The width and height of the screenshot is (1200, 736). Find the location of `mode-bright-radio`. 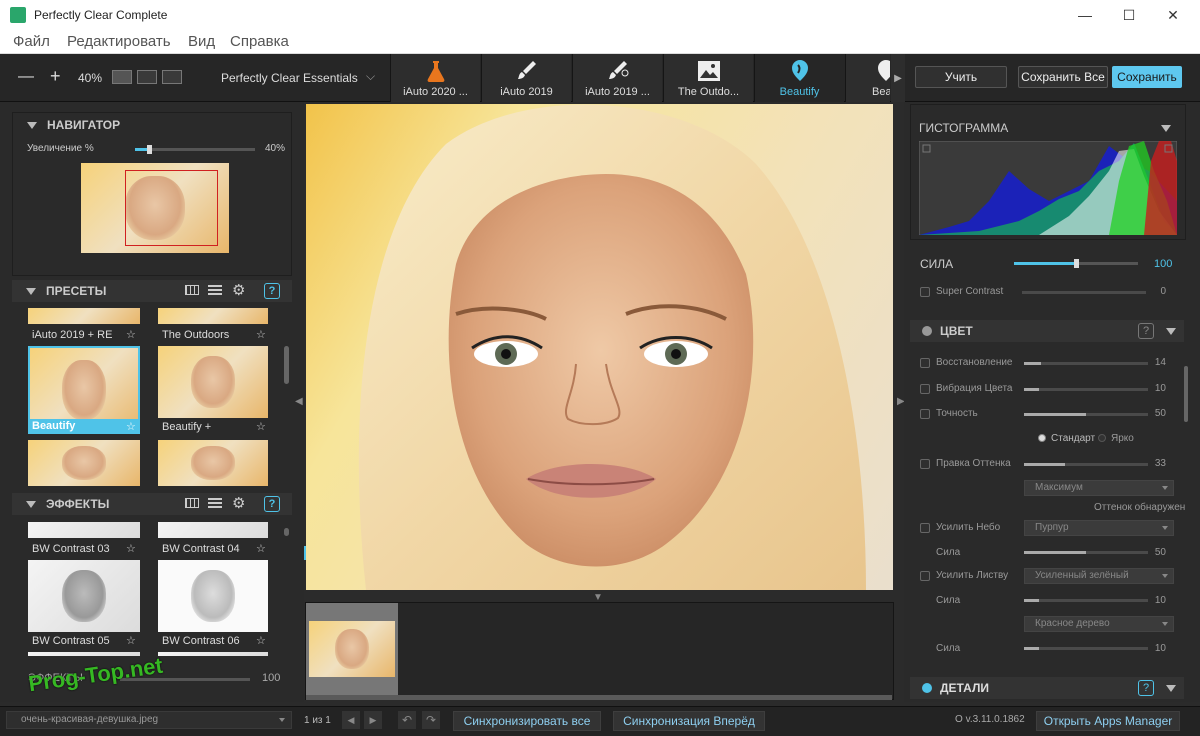

mode-bright-radio is located at coordinates (1102, 438).